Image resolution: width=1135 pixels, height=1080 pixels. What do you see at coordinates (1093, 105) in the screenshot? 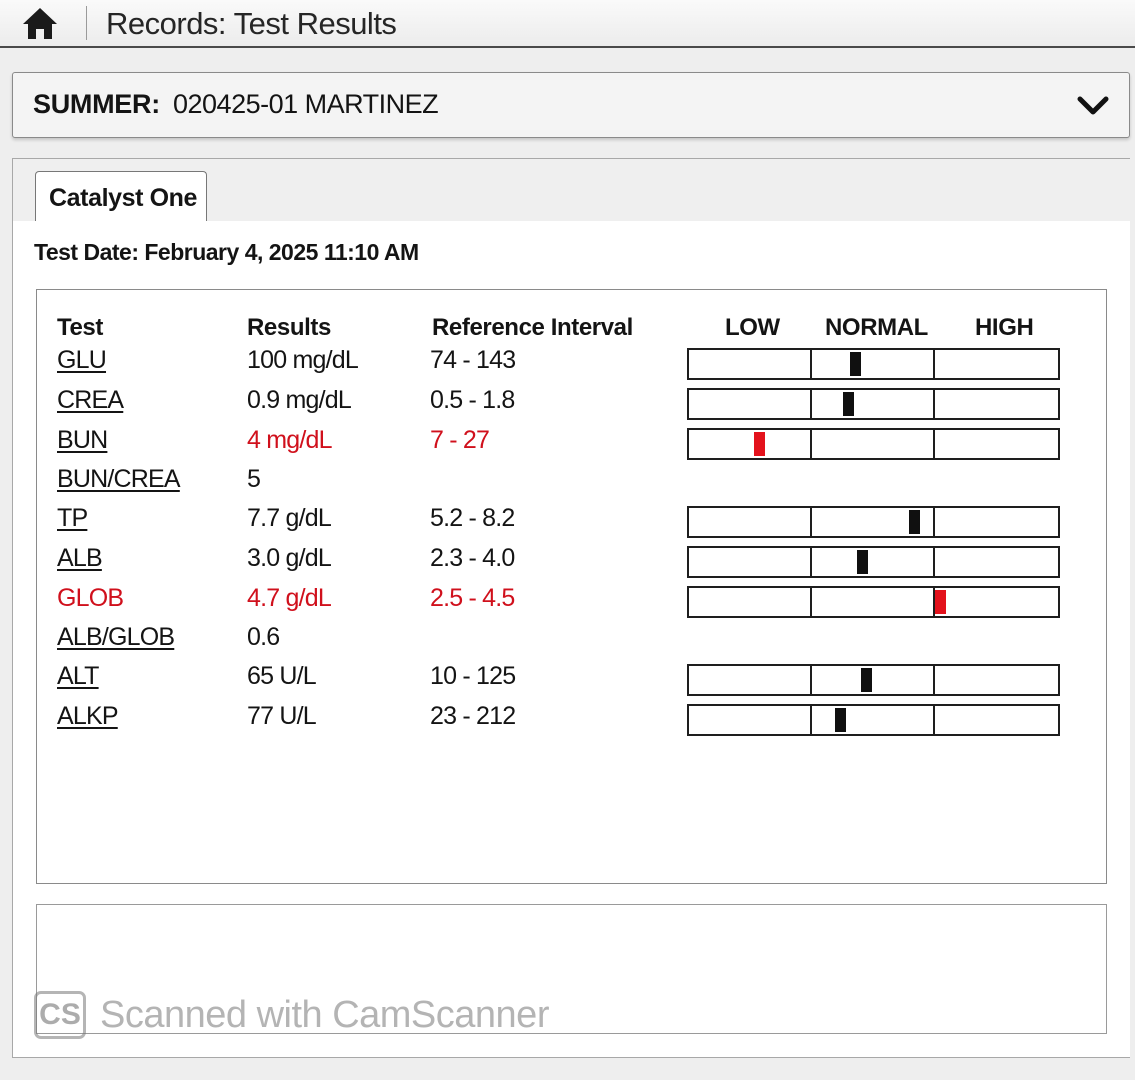
I see `chevron-down-icon` at bounding box center [1093, 105].